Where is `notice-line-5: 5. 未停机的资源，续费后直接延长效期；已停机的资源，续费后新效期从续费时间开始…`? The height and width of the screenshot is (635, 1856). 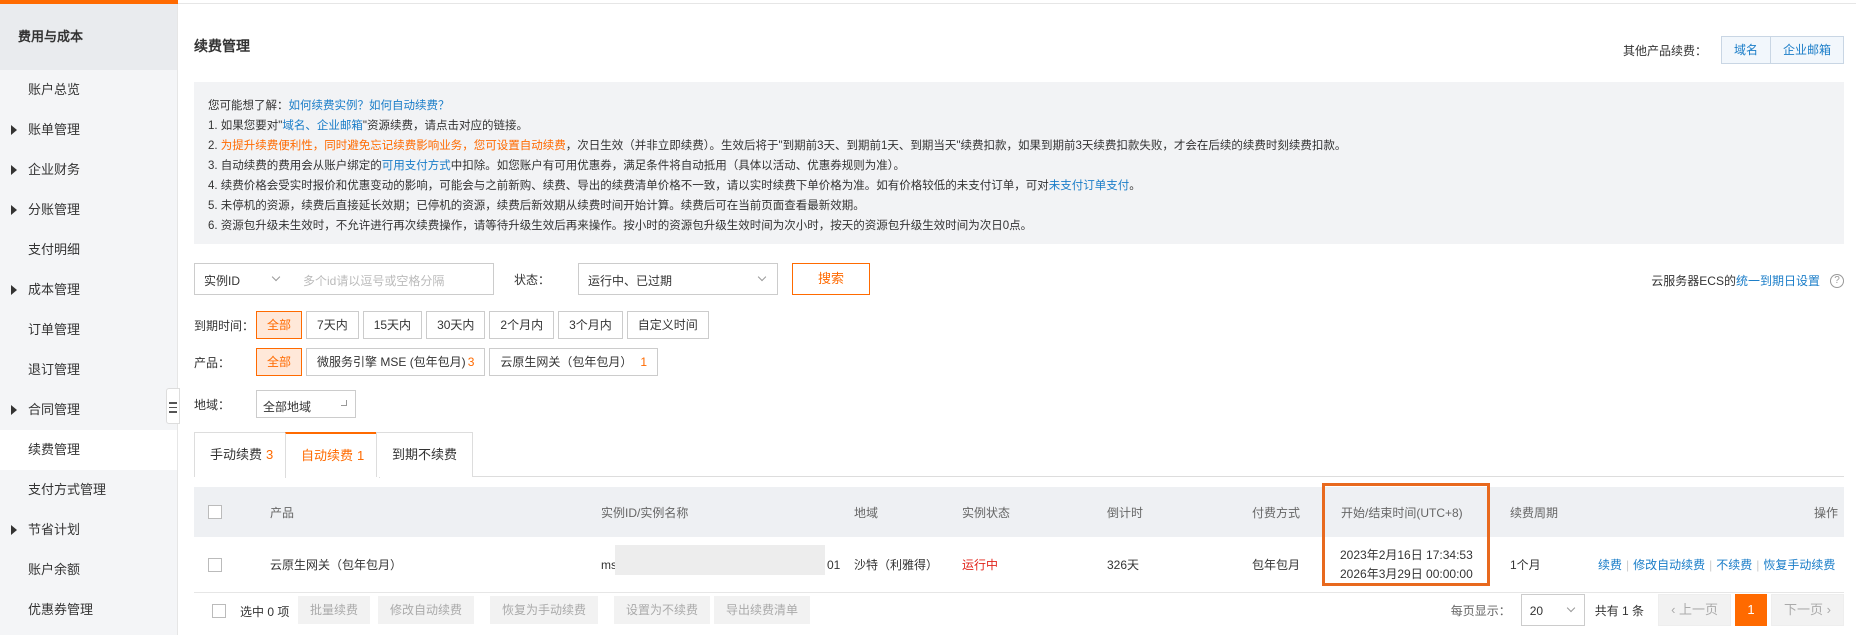 notice-line-5: 5. 未停机的资源，续费后直接延长效期；已停机的资源，续费后新效期从续费时间开始… is located at coordinates (536, 206).